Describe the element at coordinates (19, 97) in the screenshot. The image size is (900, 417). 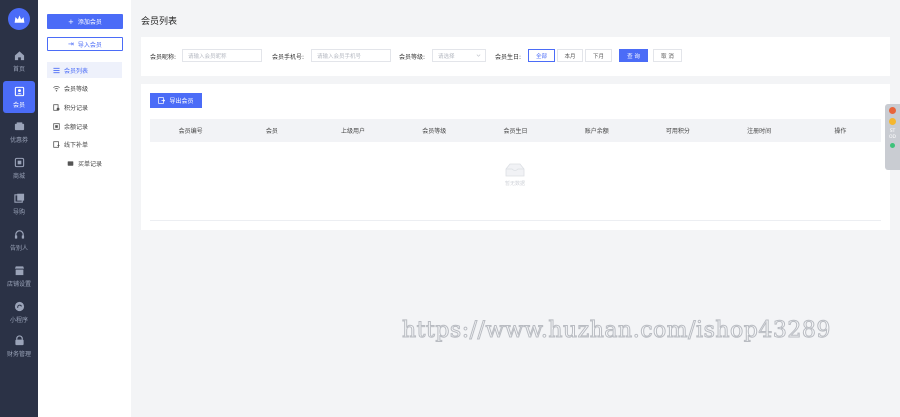
I see `rail-item-member: 会员` at that location.